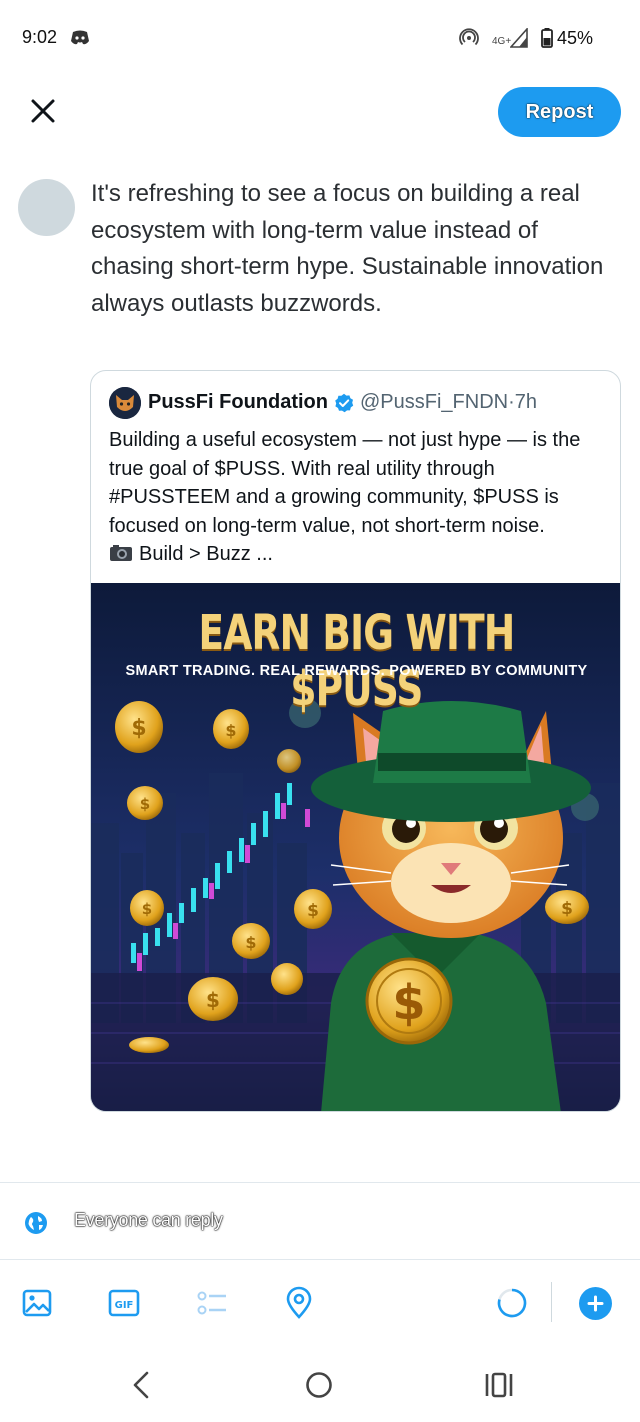 The image size is (640, 1422). I want to click on repost-button: Repost, so click(559, 112).